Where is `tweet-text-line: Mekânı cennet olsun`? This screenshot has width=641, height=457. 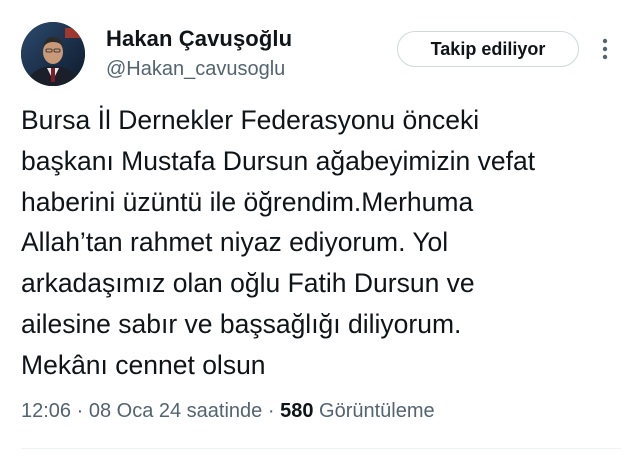
tweet-text-line: Mekânı cennet olsun is located at coordinates (143, 364).